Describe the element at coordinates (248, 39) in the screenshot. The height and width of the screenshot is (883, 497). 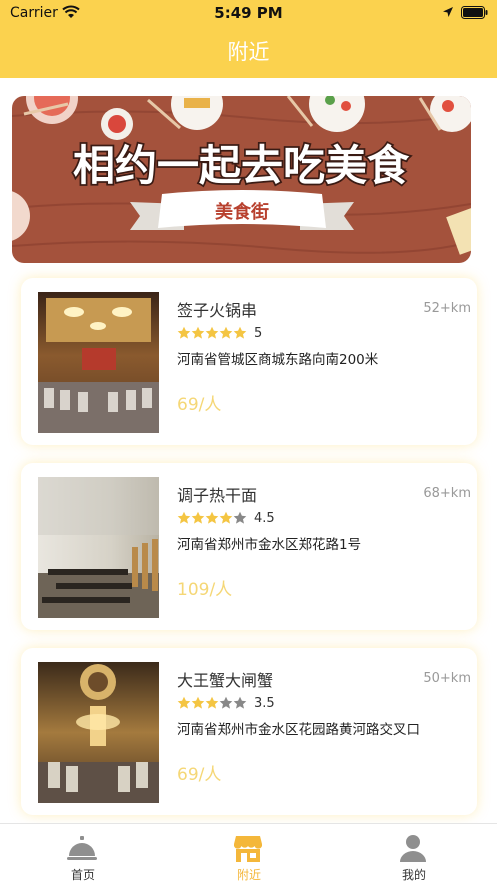
I see `header-bar: Carrier 5:49 PM 附近` at that location.